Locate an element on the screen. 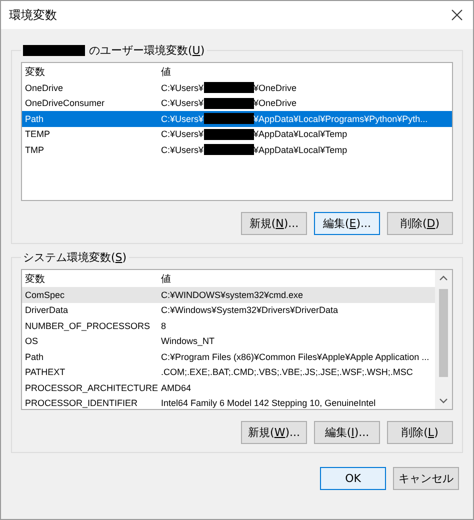 This screenshot has width=474, height=520. list-row: ComSpec C:¥WINDOWS¥system32¥cmd.exe is located at coordinates (228, 294).